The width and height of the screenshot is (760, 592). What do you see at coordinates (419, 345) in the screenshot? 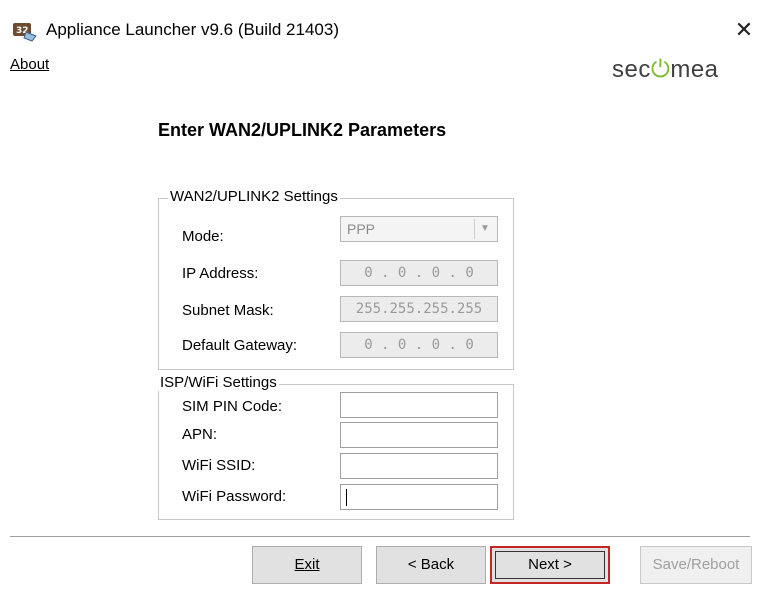
I see `default-gateway-field: 0 . 0 . 0 . 0` at bounding box center [419, 345].